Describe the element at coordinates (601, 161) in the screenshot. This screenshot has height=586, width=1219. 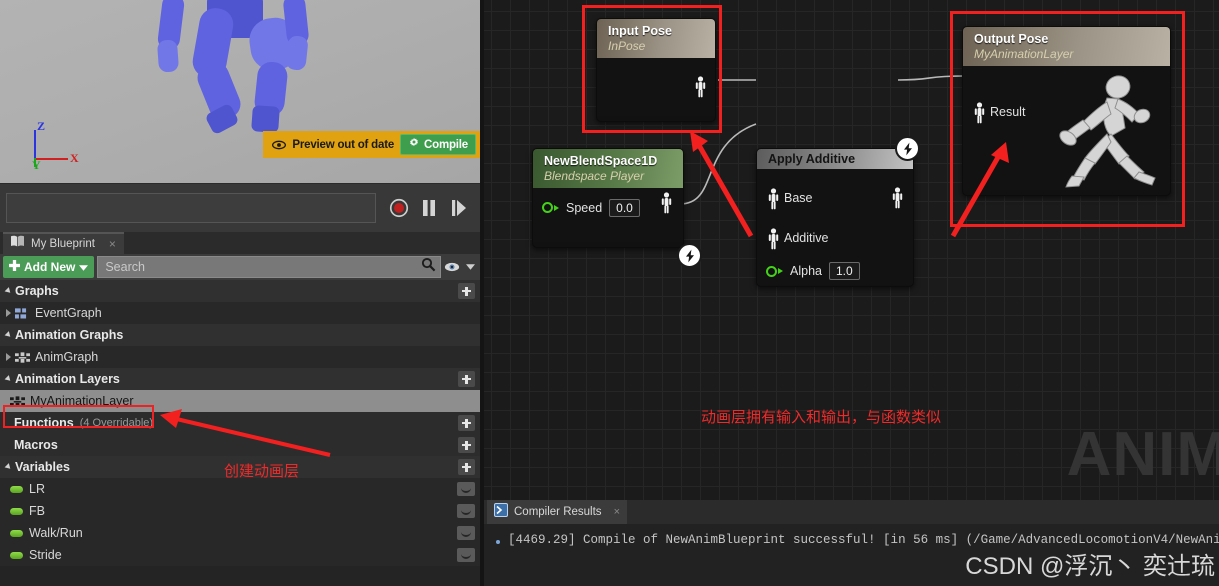
I see `node-title: NewBlendSpace1D` at that location.